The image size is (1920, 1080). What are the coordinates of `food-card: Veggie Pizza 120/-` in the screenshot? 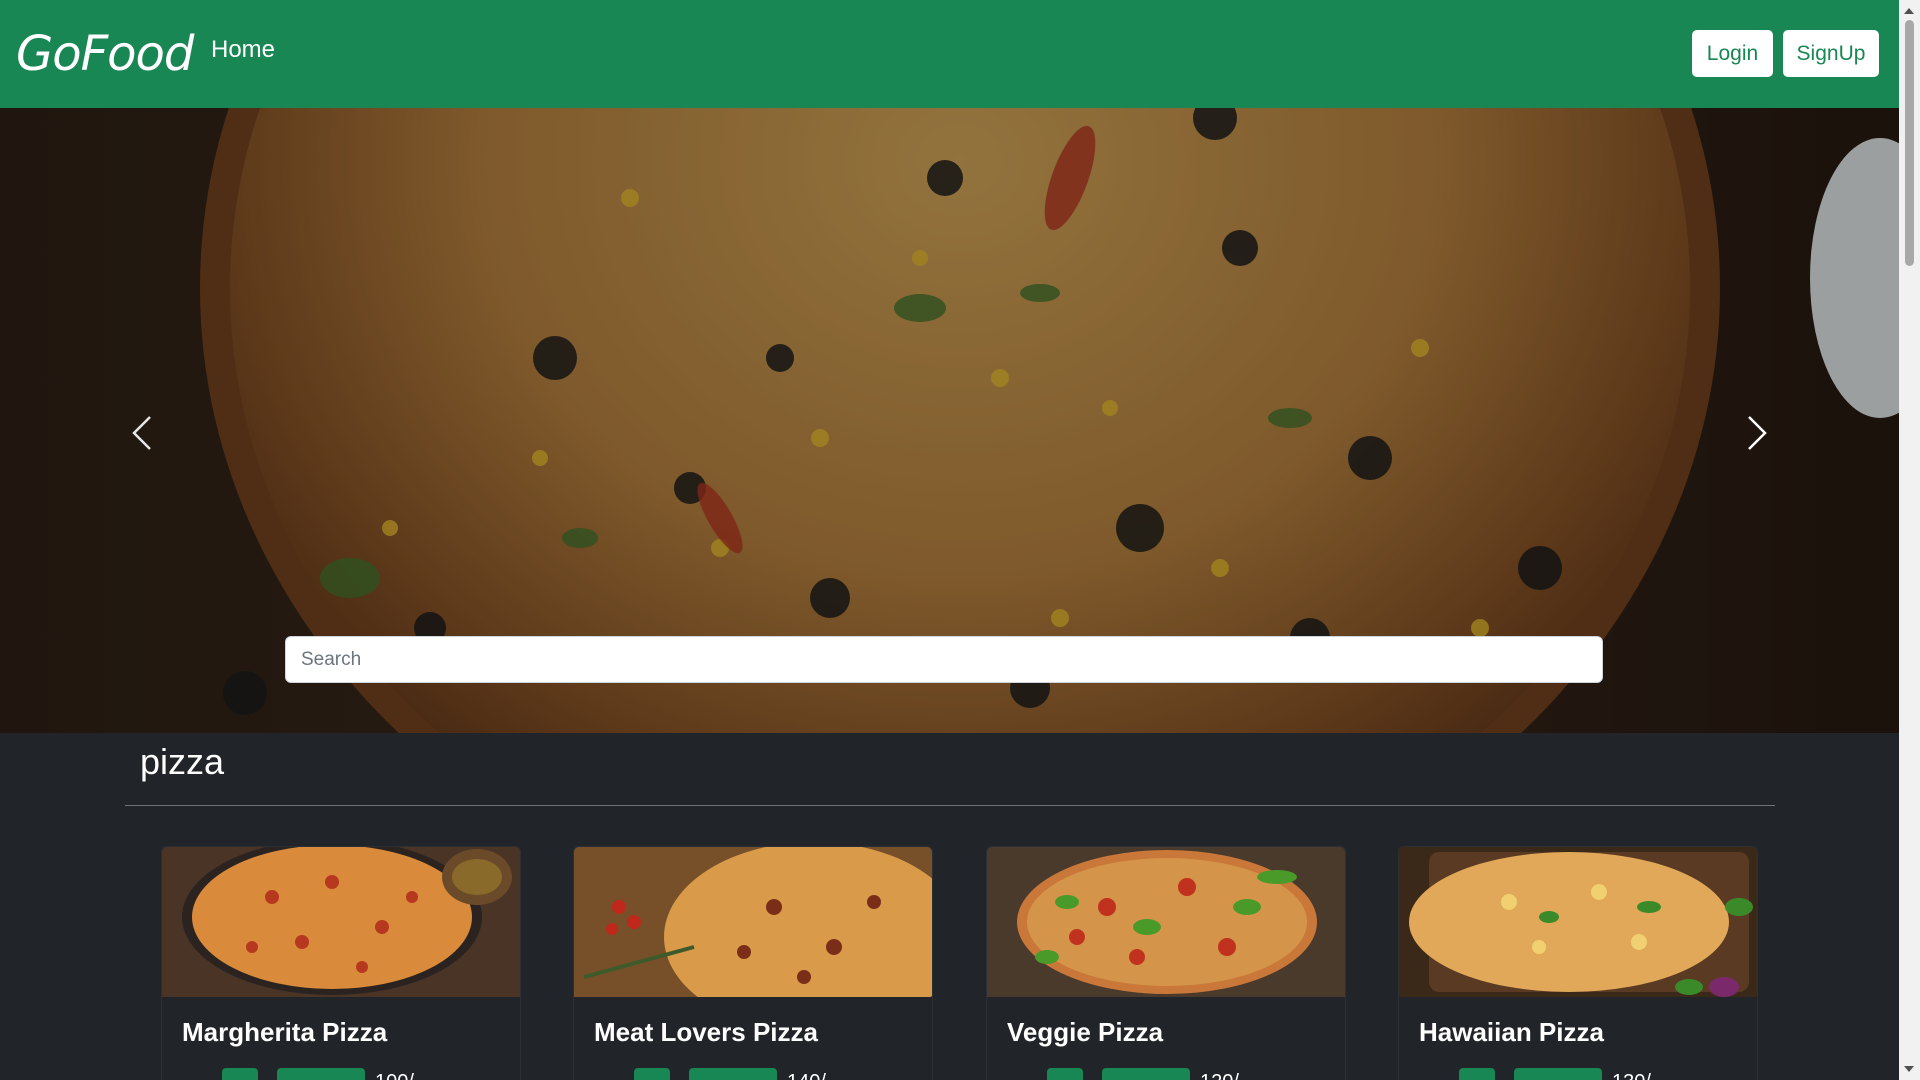 It's located at (1166, 963).